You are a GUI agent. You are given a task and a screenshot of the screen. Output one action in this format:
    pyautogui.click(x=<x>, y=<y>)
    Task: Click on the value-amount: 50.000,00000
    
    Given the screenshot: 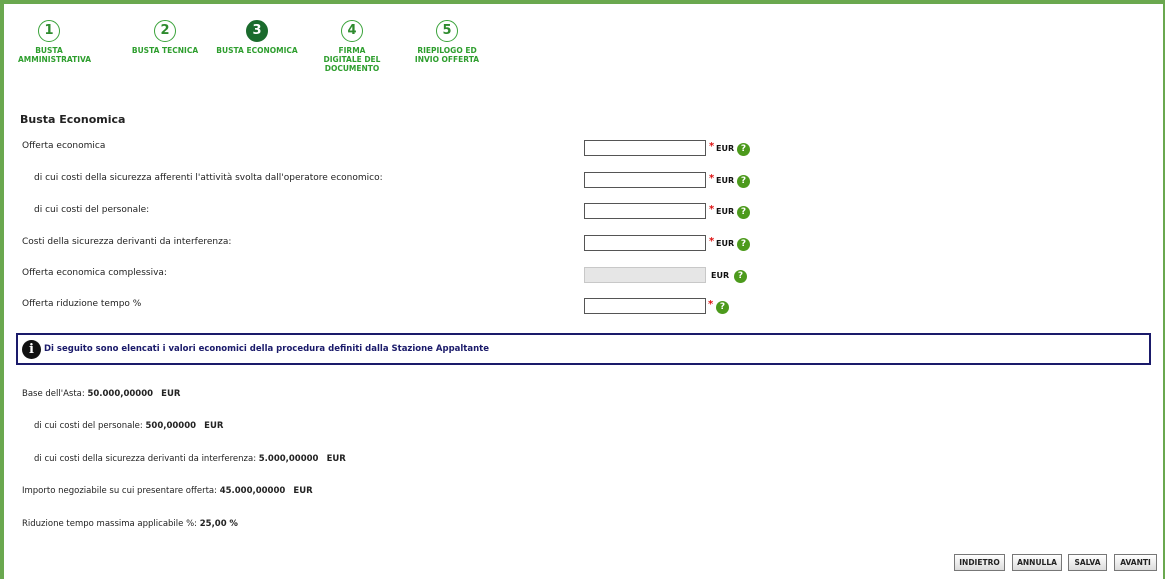 What is the action you would take?
    pyautogui.click(x=120, y=394)
    